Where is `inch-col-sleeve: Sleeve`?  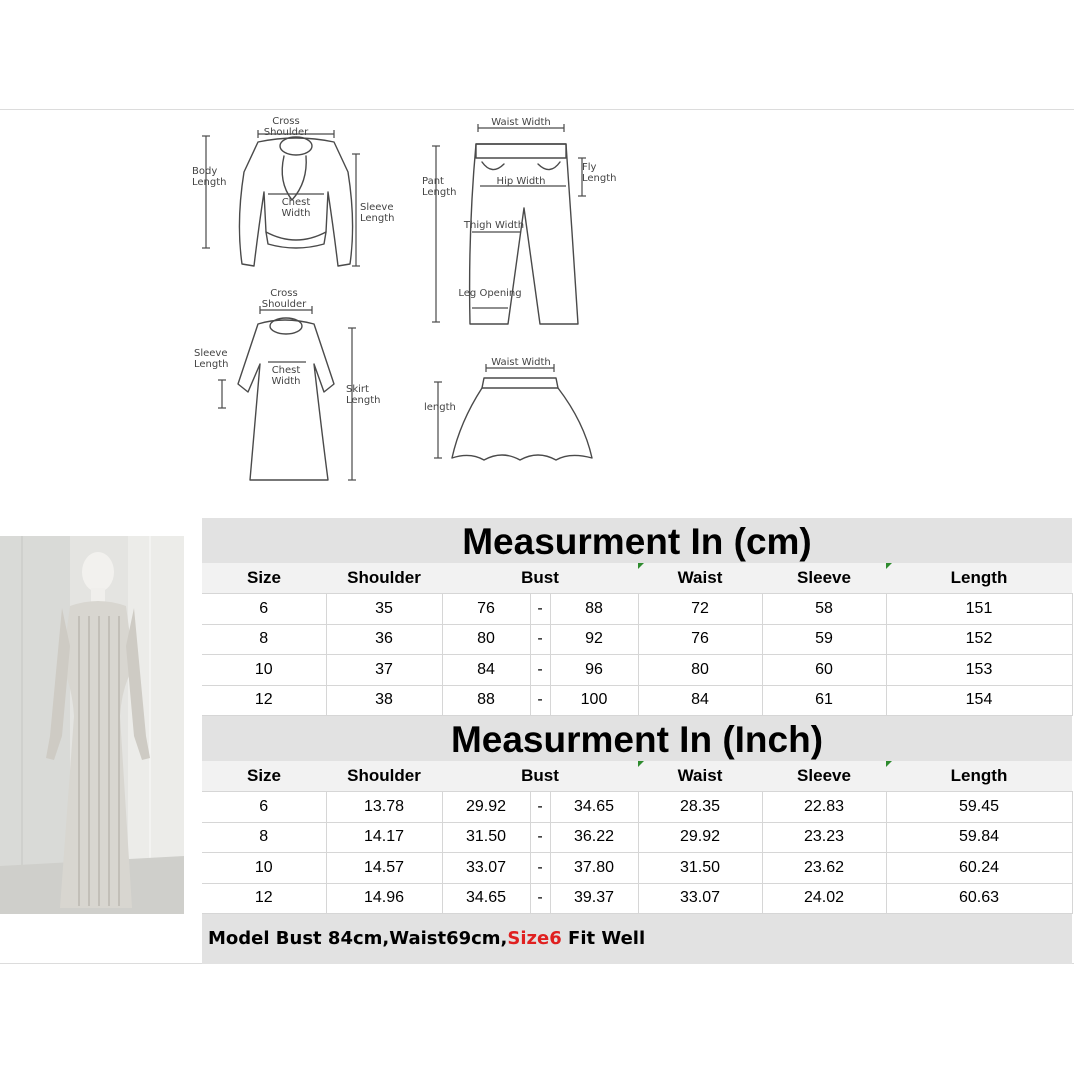
inch-col-sleeve: Sleeve is located at coordinates (824, 776).